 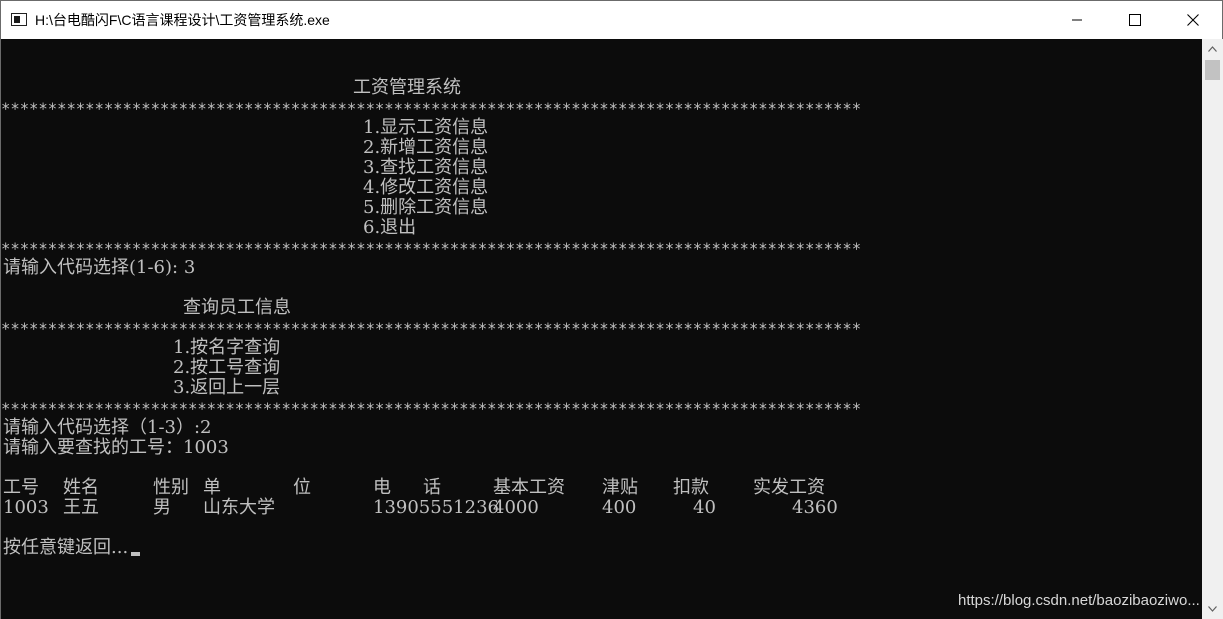 What do you see at coordinates (227, 367) in the screenshot?
I see `sub-menu-by-id: 2.按工号查询` at bounding box center [227, 367].